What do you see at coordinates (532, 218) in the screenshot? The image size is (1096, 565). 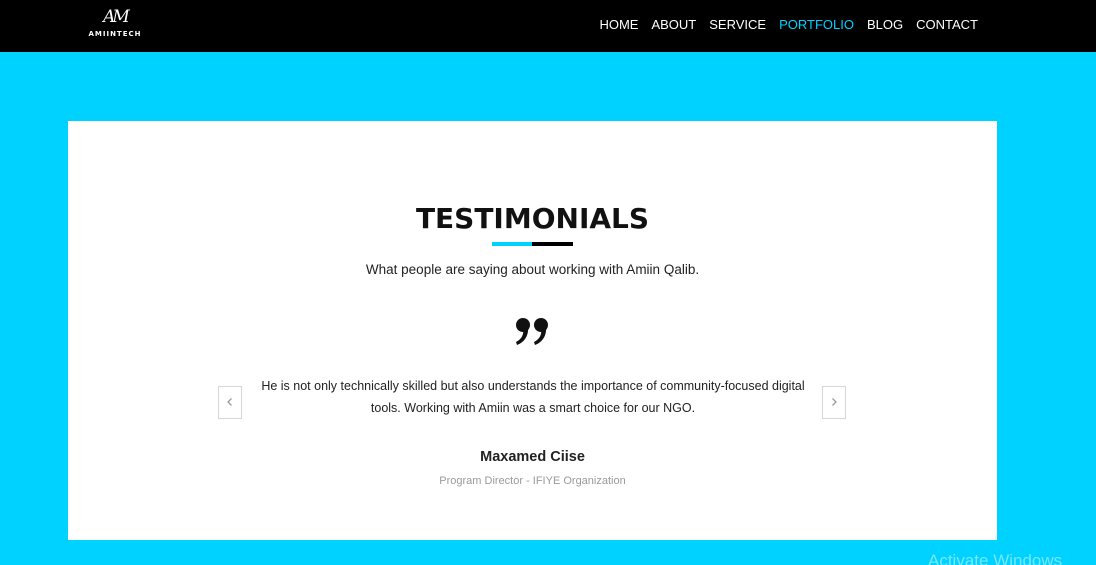 I see `section-title: TESTIMONIALS` at bounding box center [532, 218].